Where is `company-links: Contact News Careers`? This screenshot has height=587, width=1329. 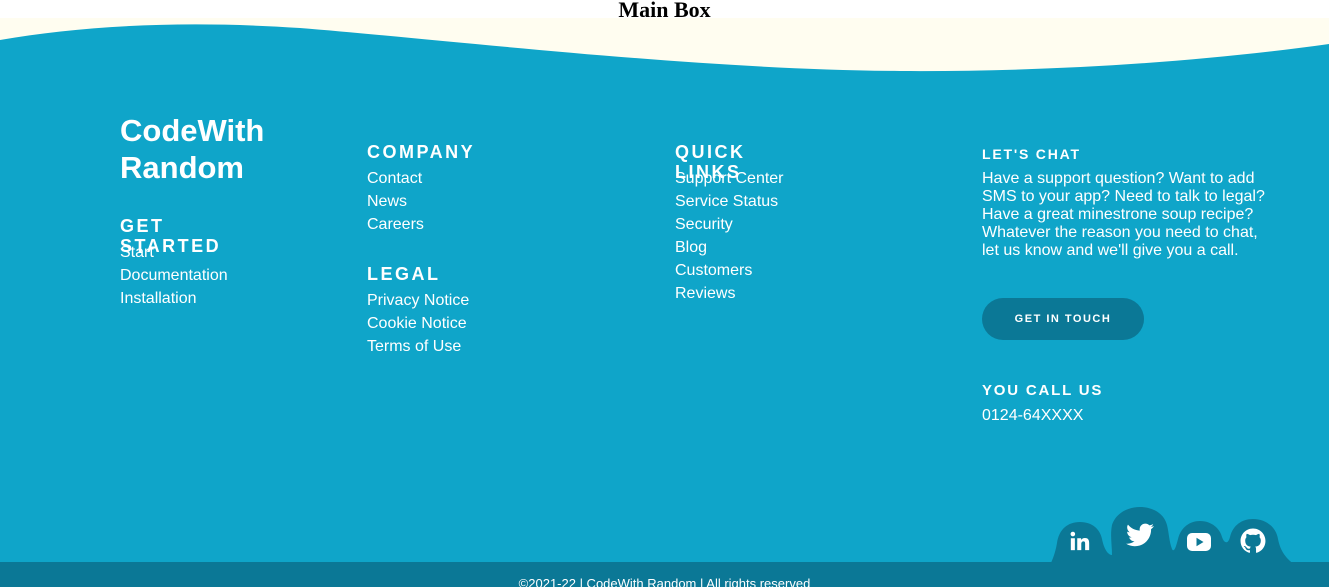 company-links: Contact News Careers is located at coordinates (395, 201).